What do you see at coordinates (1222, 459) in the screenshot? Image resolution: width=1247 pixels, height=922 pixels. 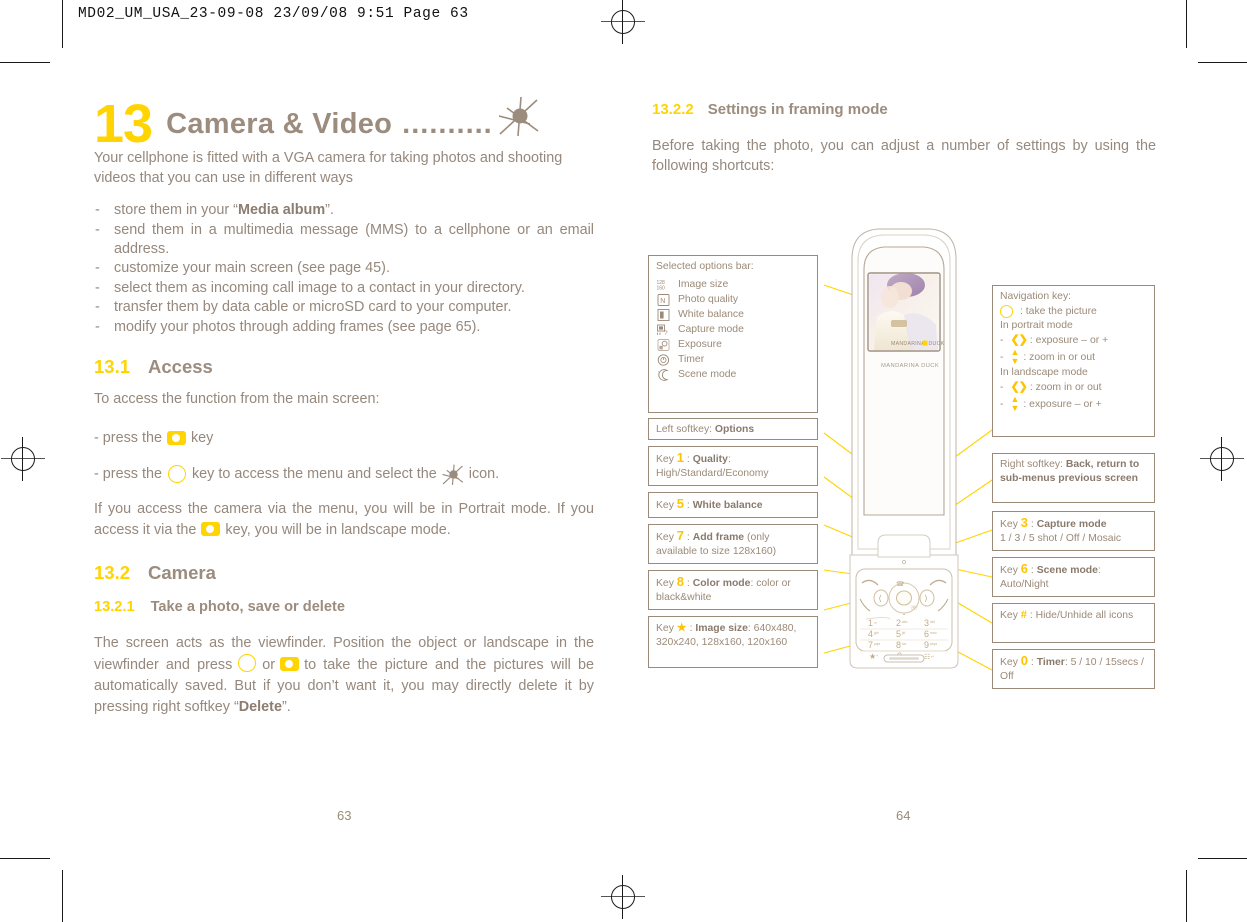 I see `registration-mark-right` at bounding box center [1222, 459].